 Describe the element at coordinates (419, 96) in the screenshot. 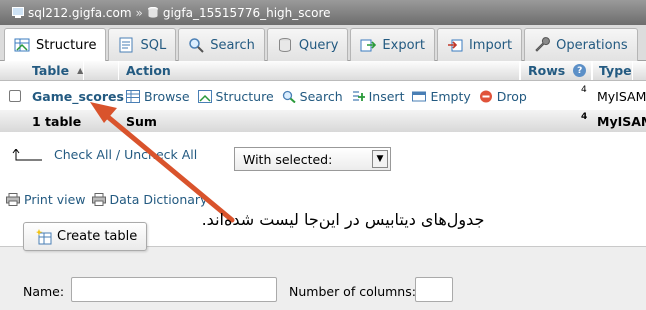

I see `empty-icon` at that location.